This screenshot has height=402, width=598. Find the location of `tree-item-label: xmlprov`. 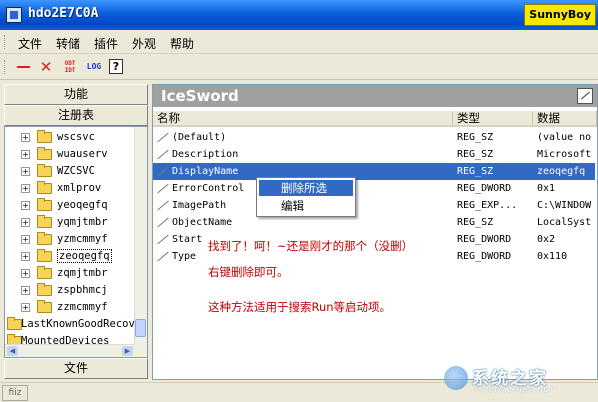

tree-item-label: xmlprov is located at coordinates (79, 188).